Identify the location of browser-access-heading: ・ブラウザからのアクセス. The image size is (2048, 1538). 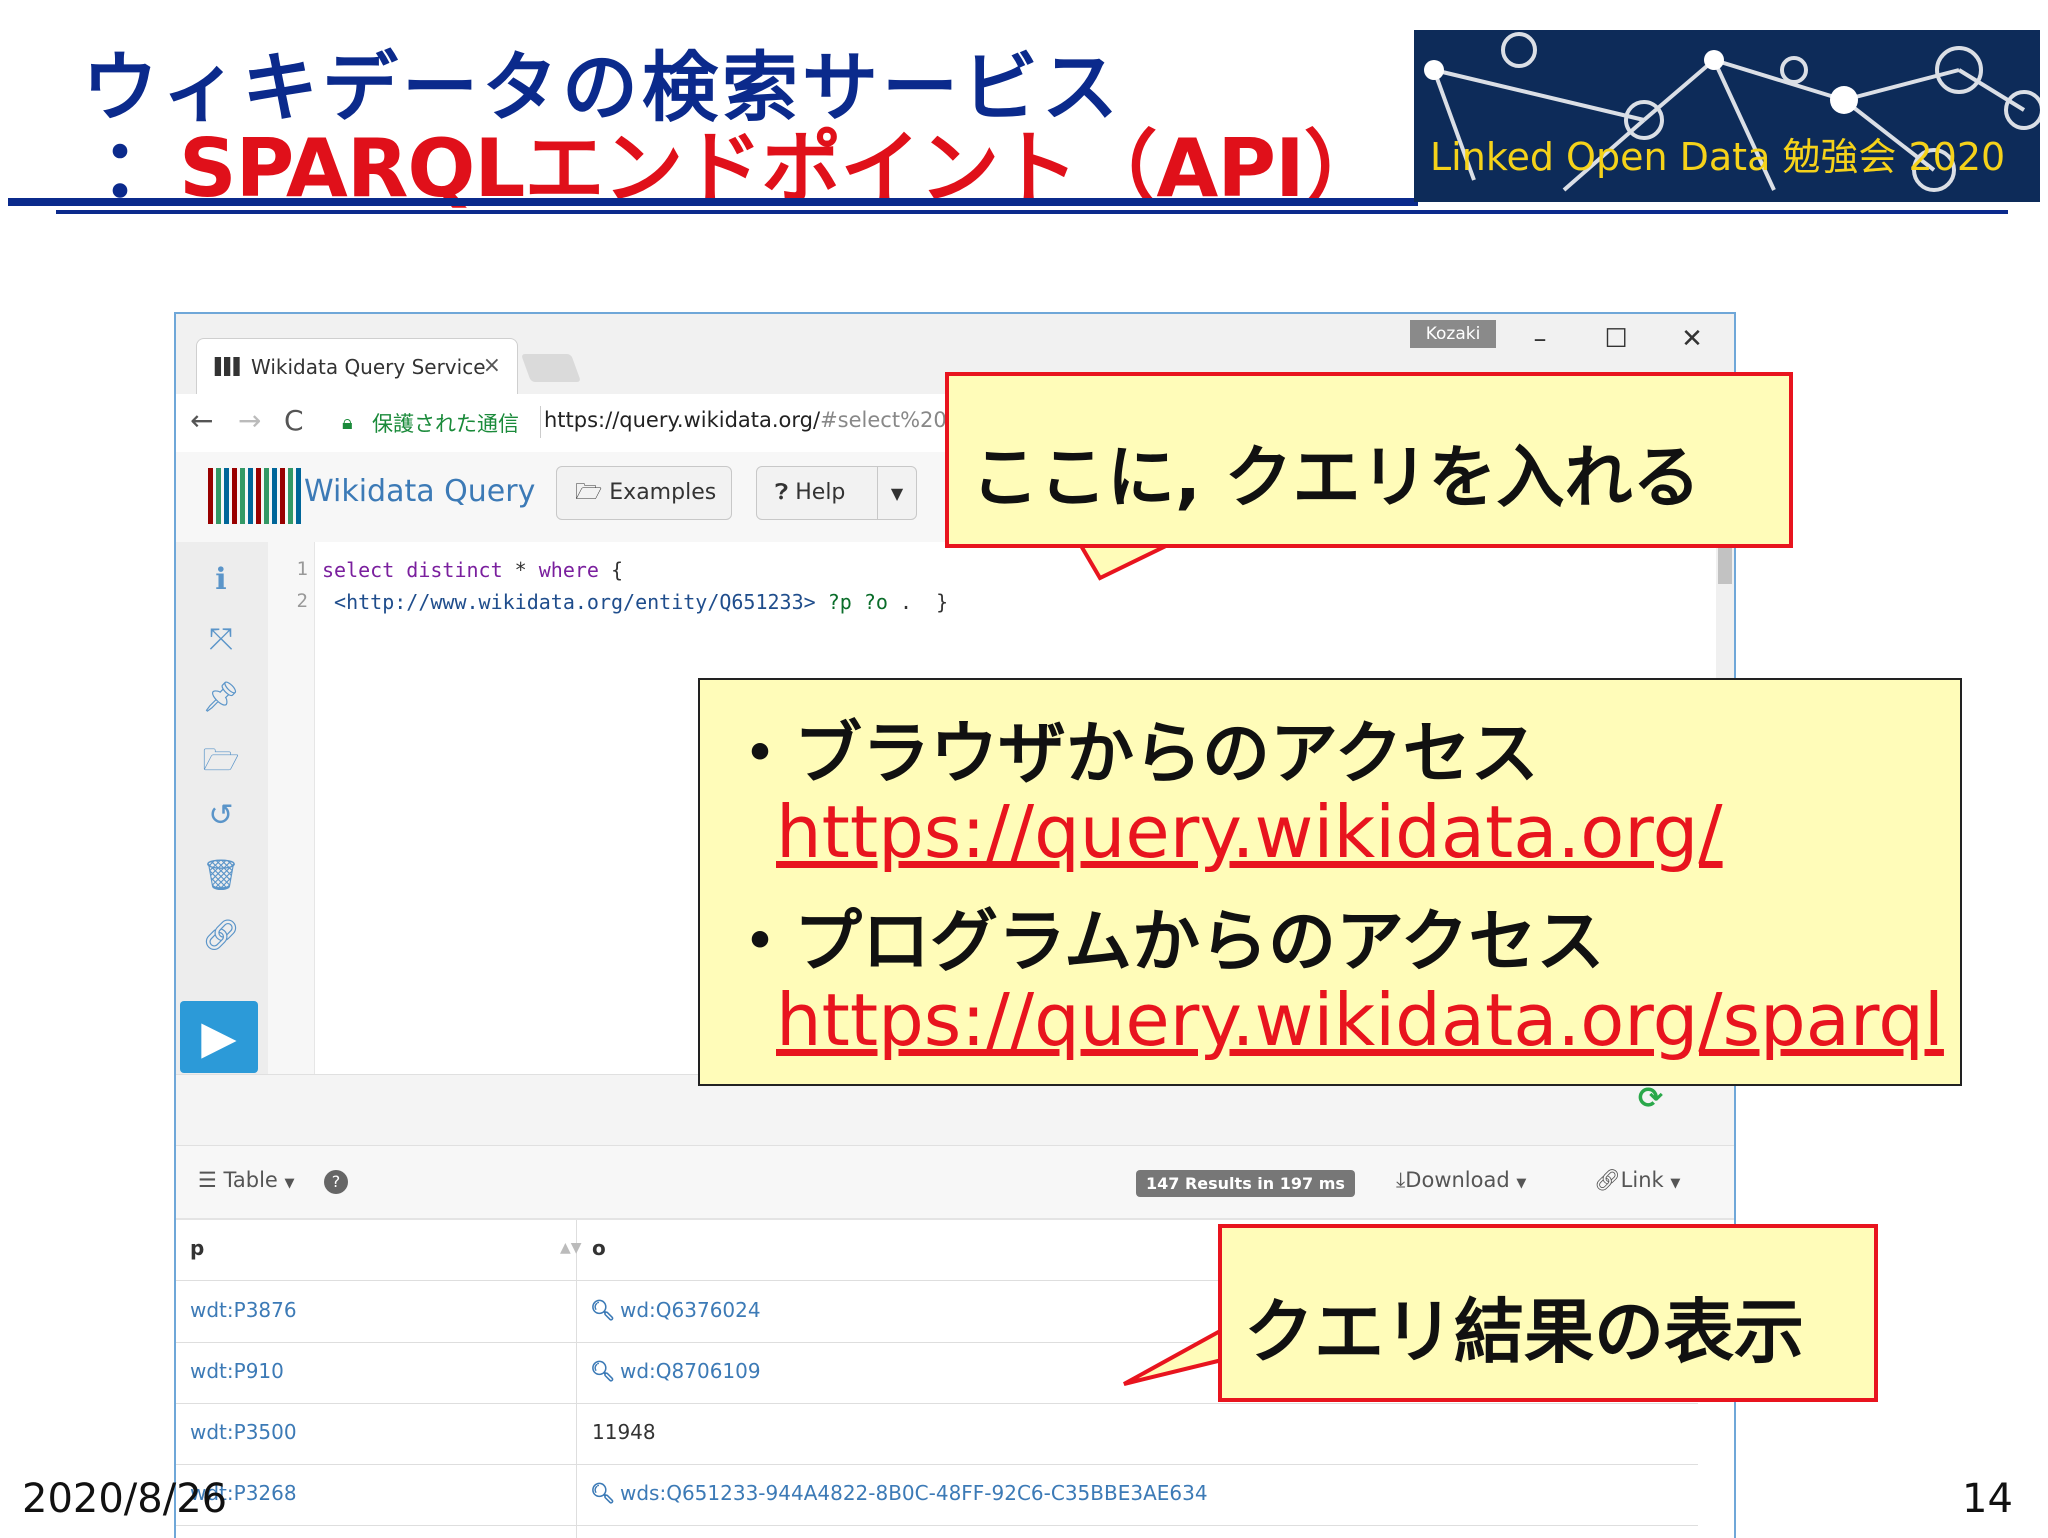
(1132, 754).